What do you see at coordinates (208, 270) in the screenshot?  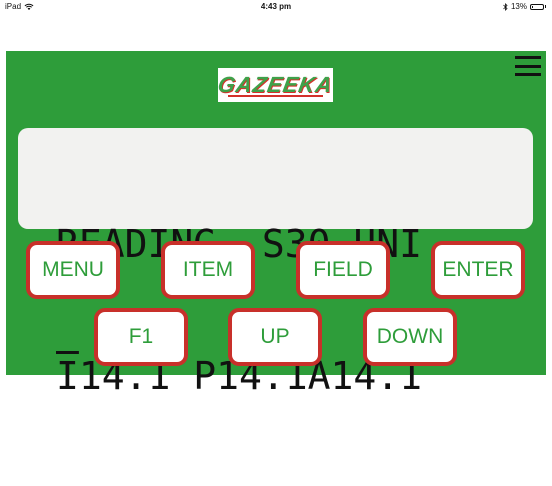 I see `item-button: ITEM` at bounding box center [208, 270].